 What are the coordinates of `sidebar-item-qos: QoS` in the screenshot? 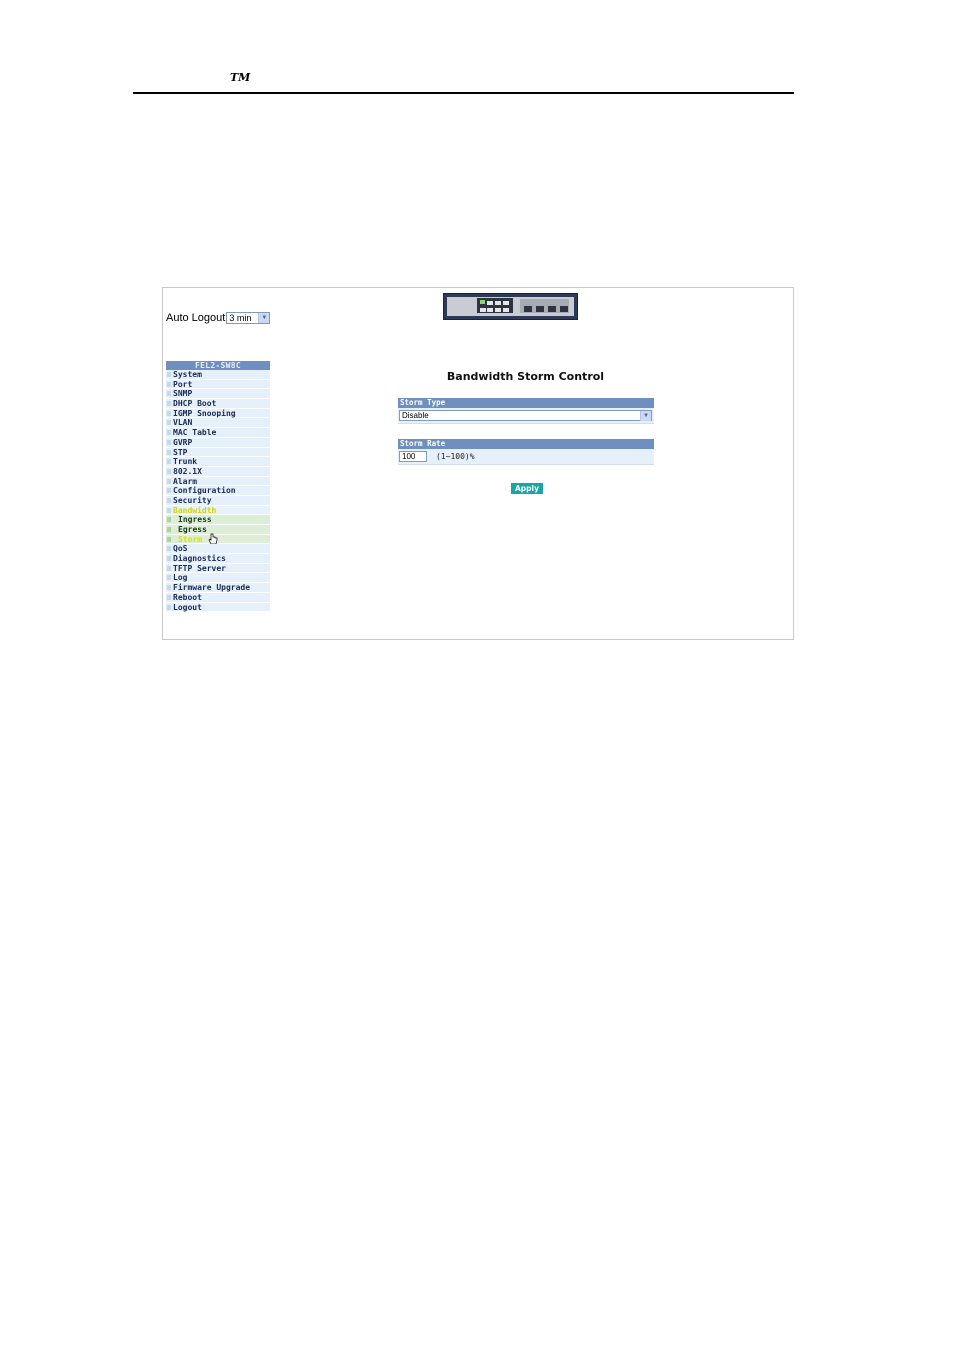 It's located at (218, 549).